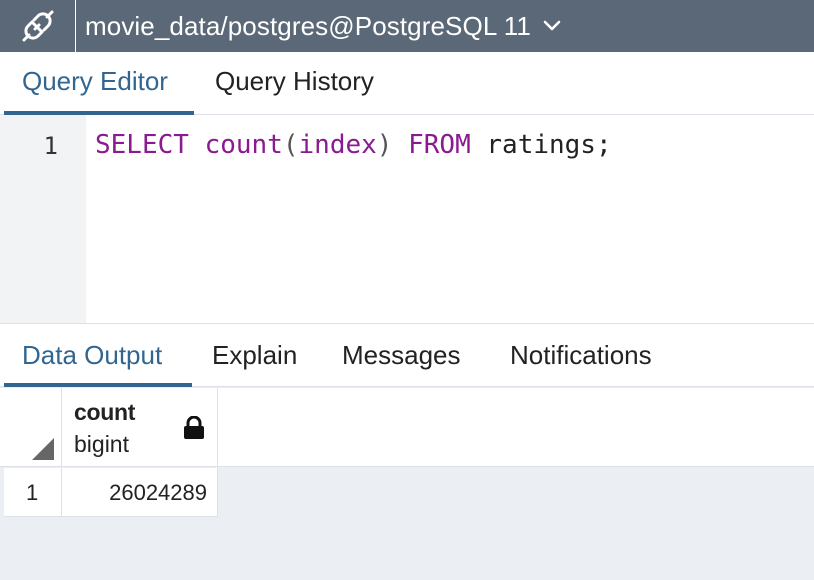 The height and width of the screenshot is (580, 814). What do you see at coordinates (142, 145) in the screenshot?
I see `sql-keyword-select: SELECT` at bounding box center [142, 145].